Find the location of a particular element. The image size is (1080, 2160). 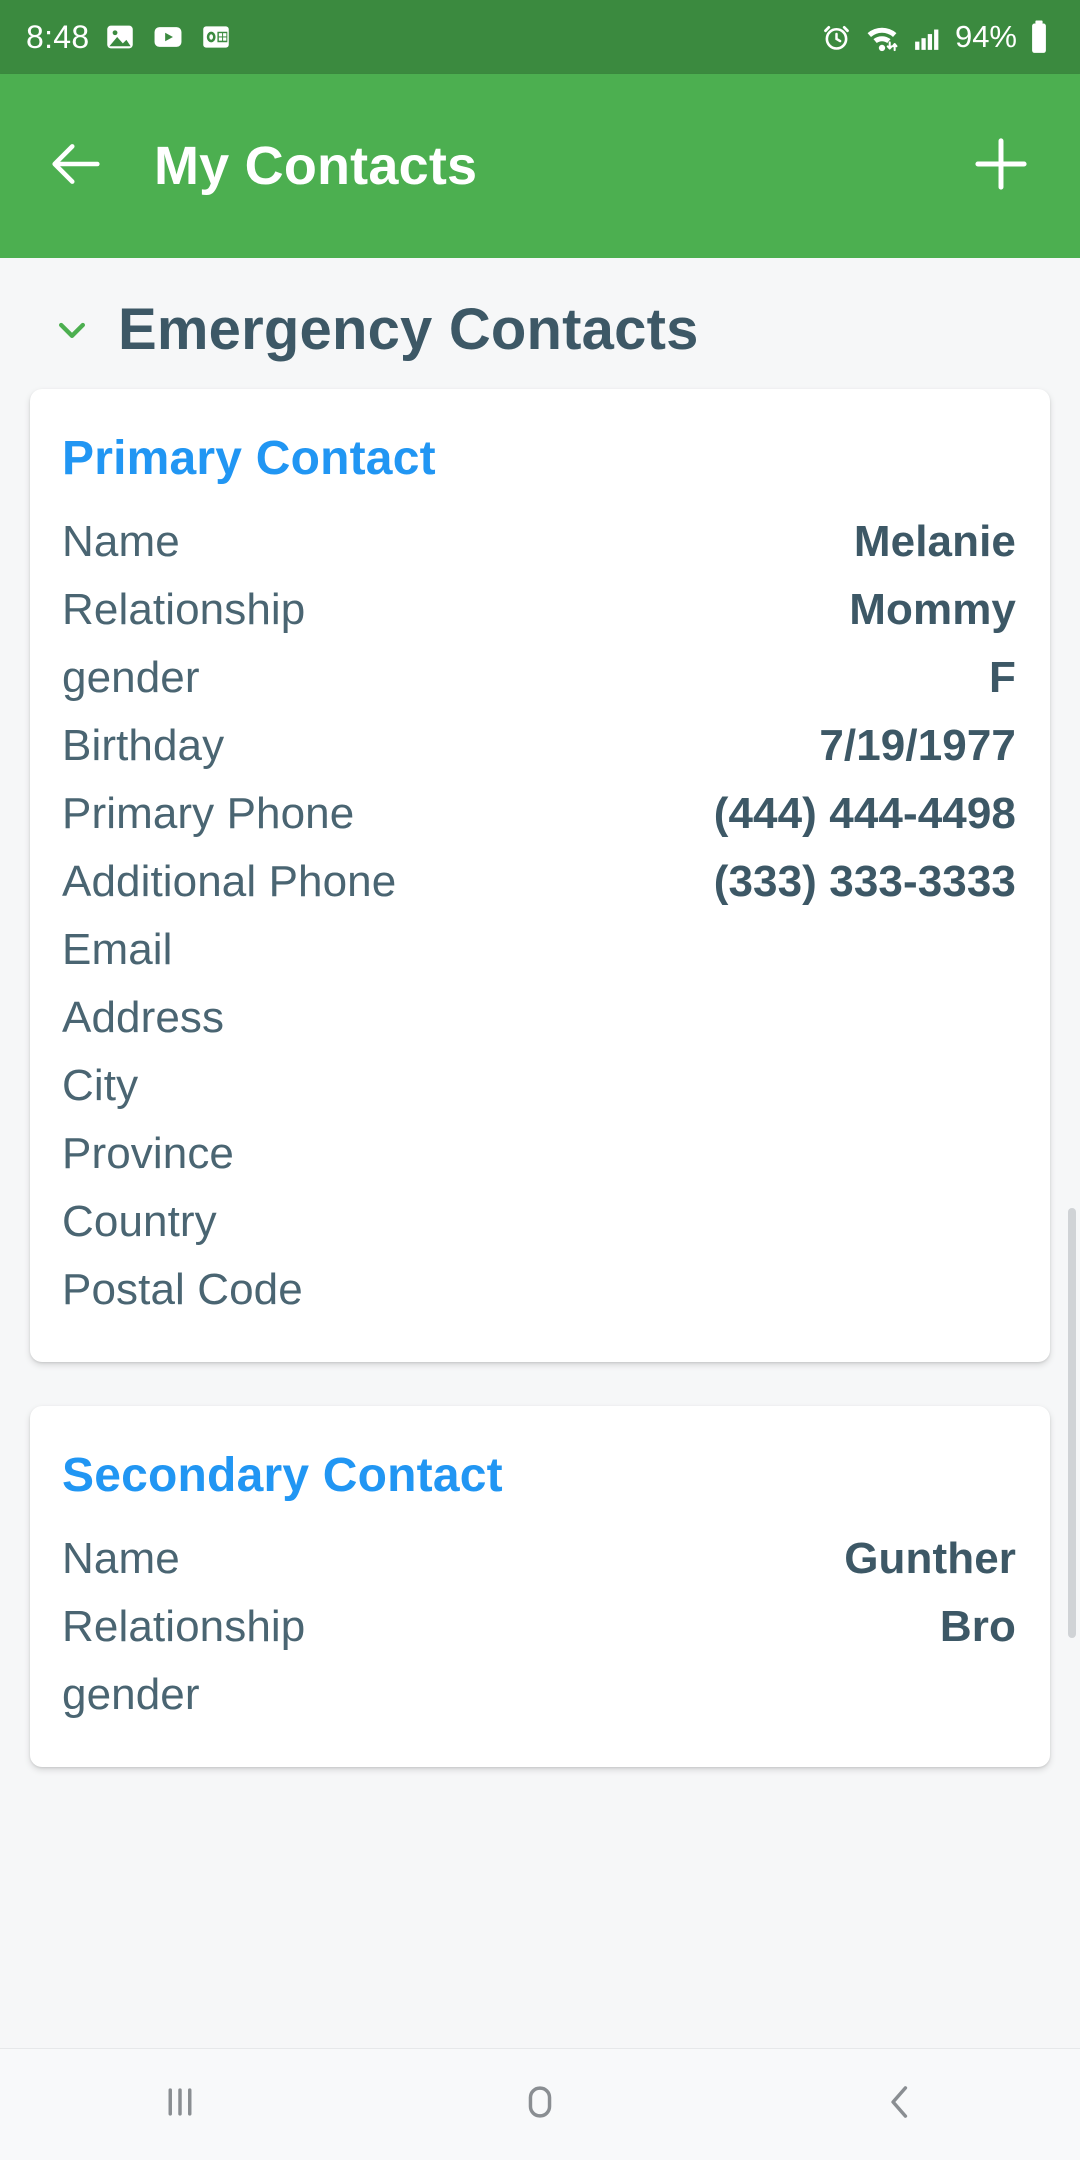

plus-icon is located at coordinates (1001, 166).